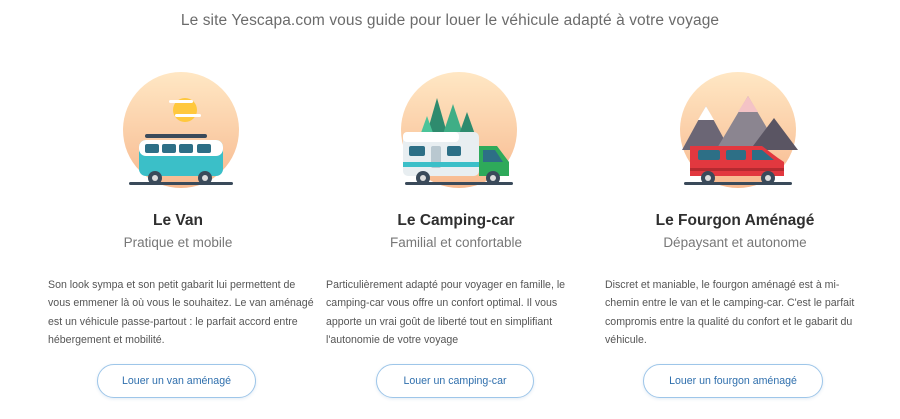  What do you see at coordinates (735, 242) in the screenshot?
I see `card-subtitle: Dépaysant et autonome` at bounding box center [735, 242].